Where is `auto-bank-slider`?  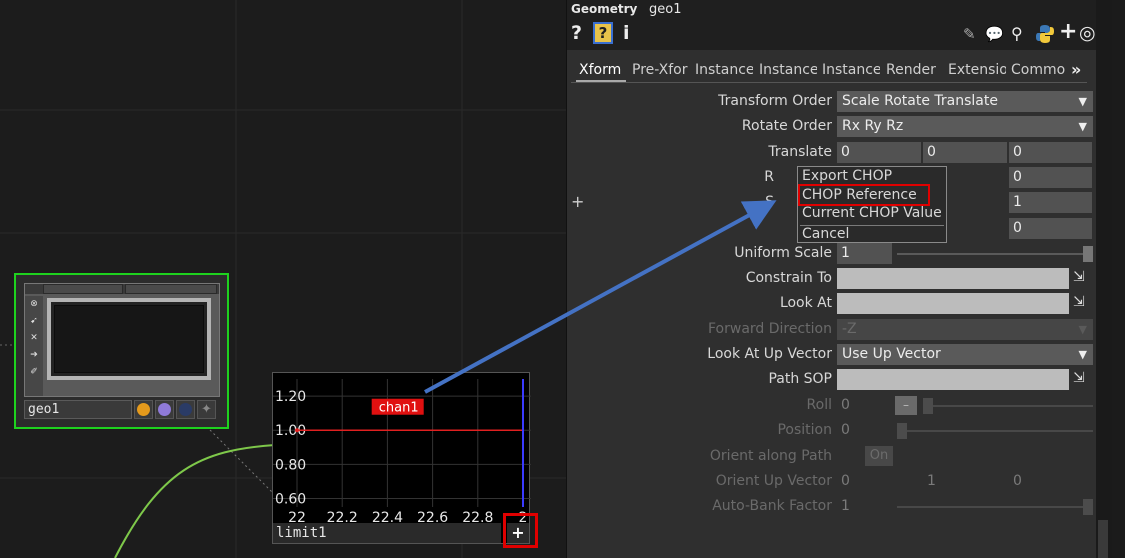 auto-bank-slider is located at coordinates (995, 507).